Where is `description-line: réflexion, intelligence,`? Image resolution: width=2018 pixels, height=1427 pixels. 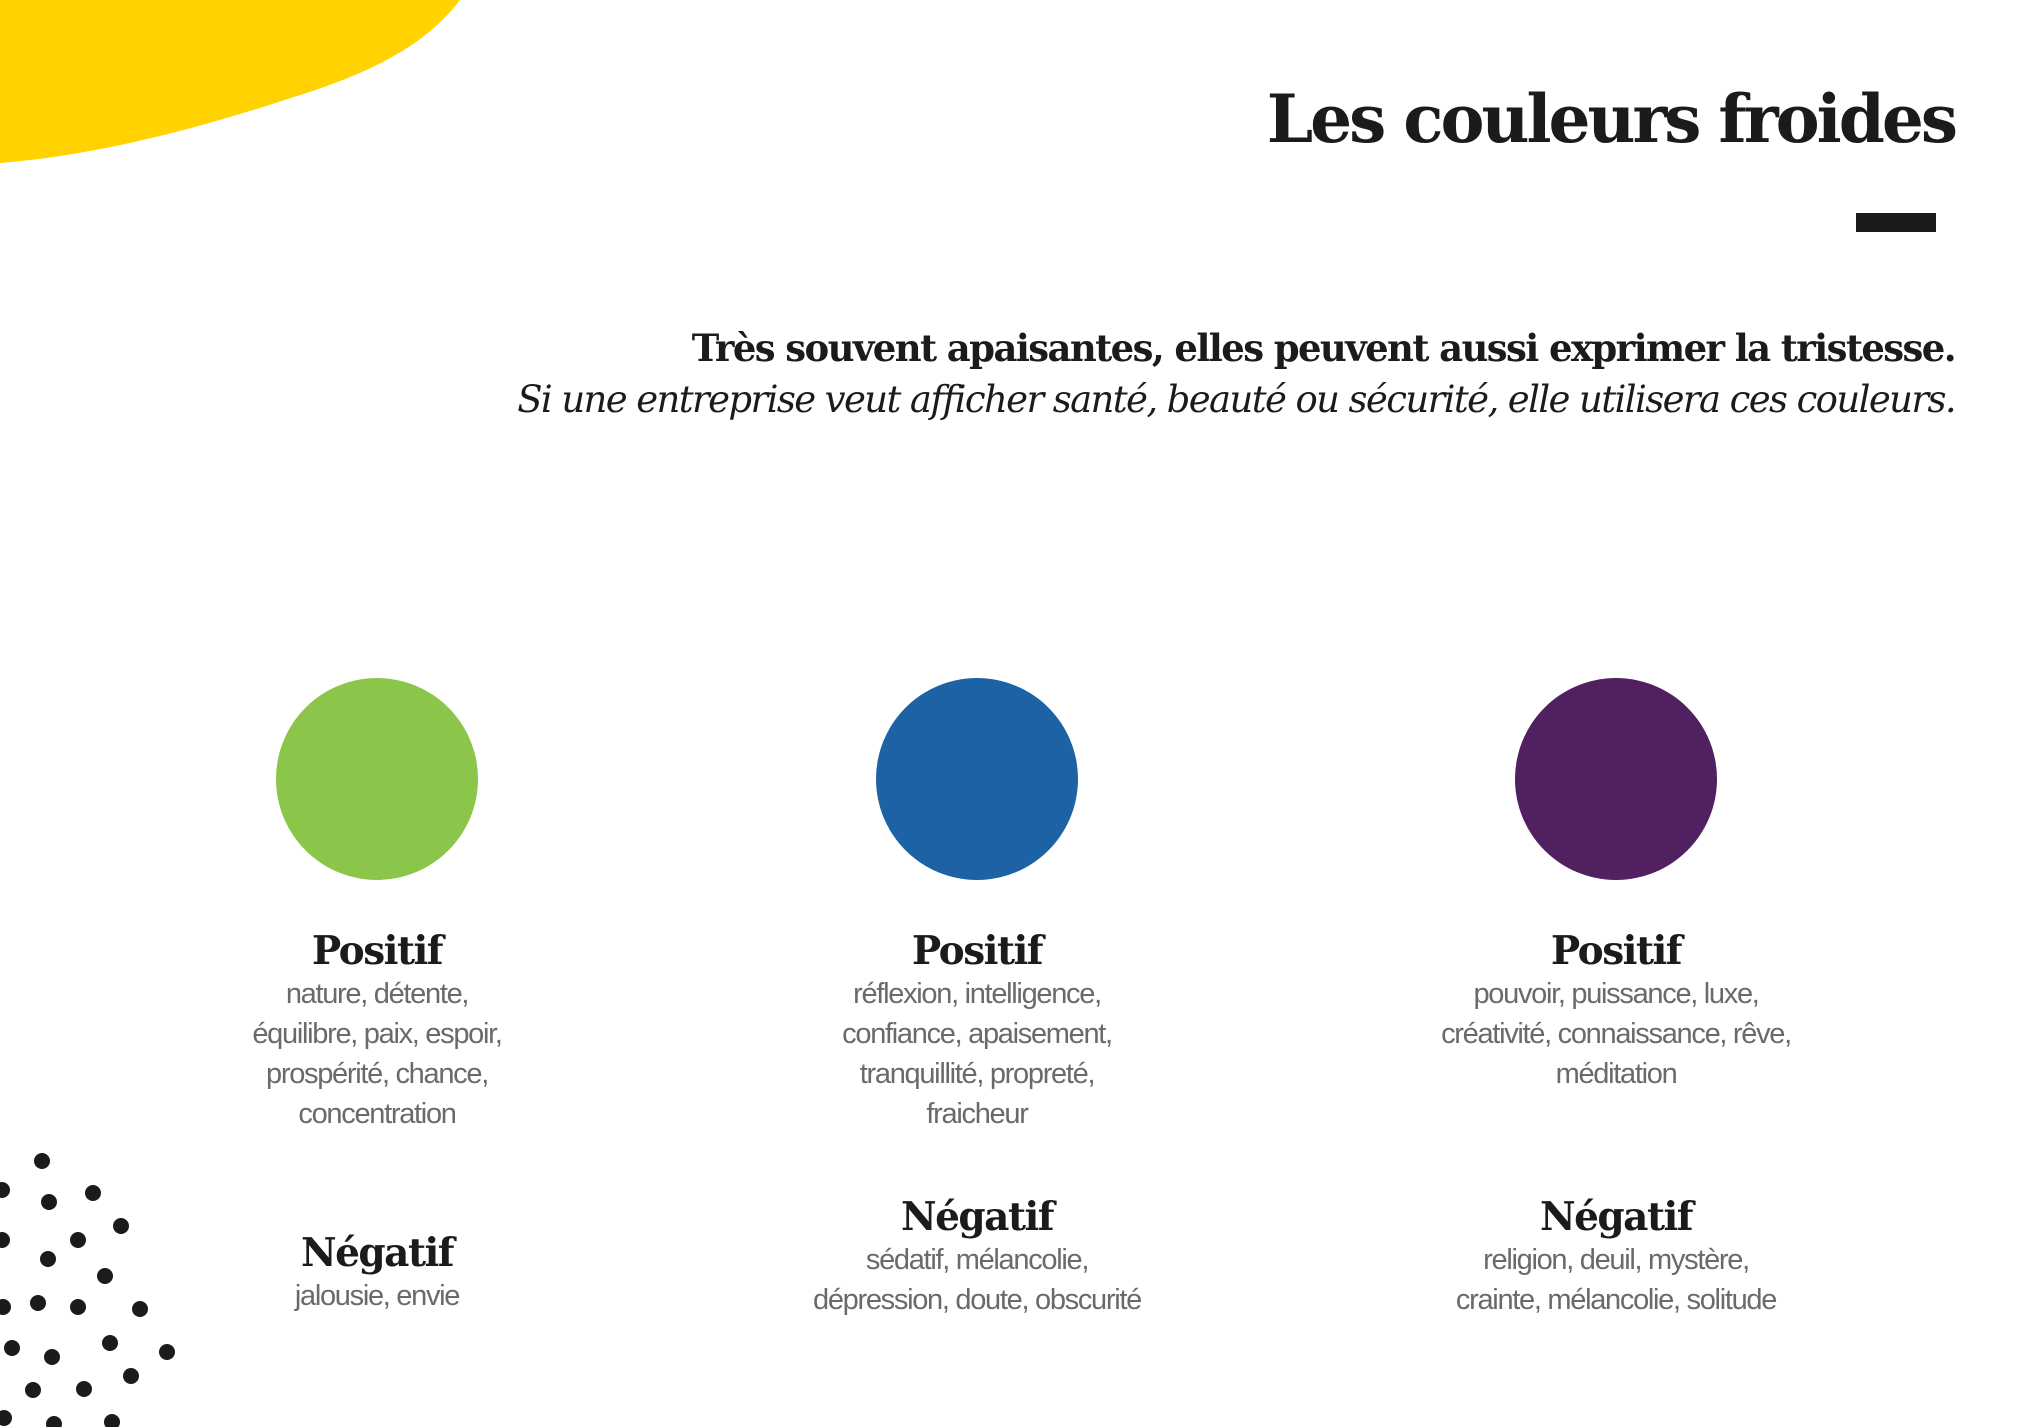
description-line: réflexion, intelligence, is located at coordinates (977, 994).